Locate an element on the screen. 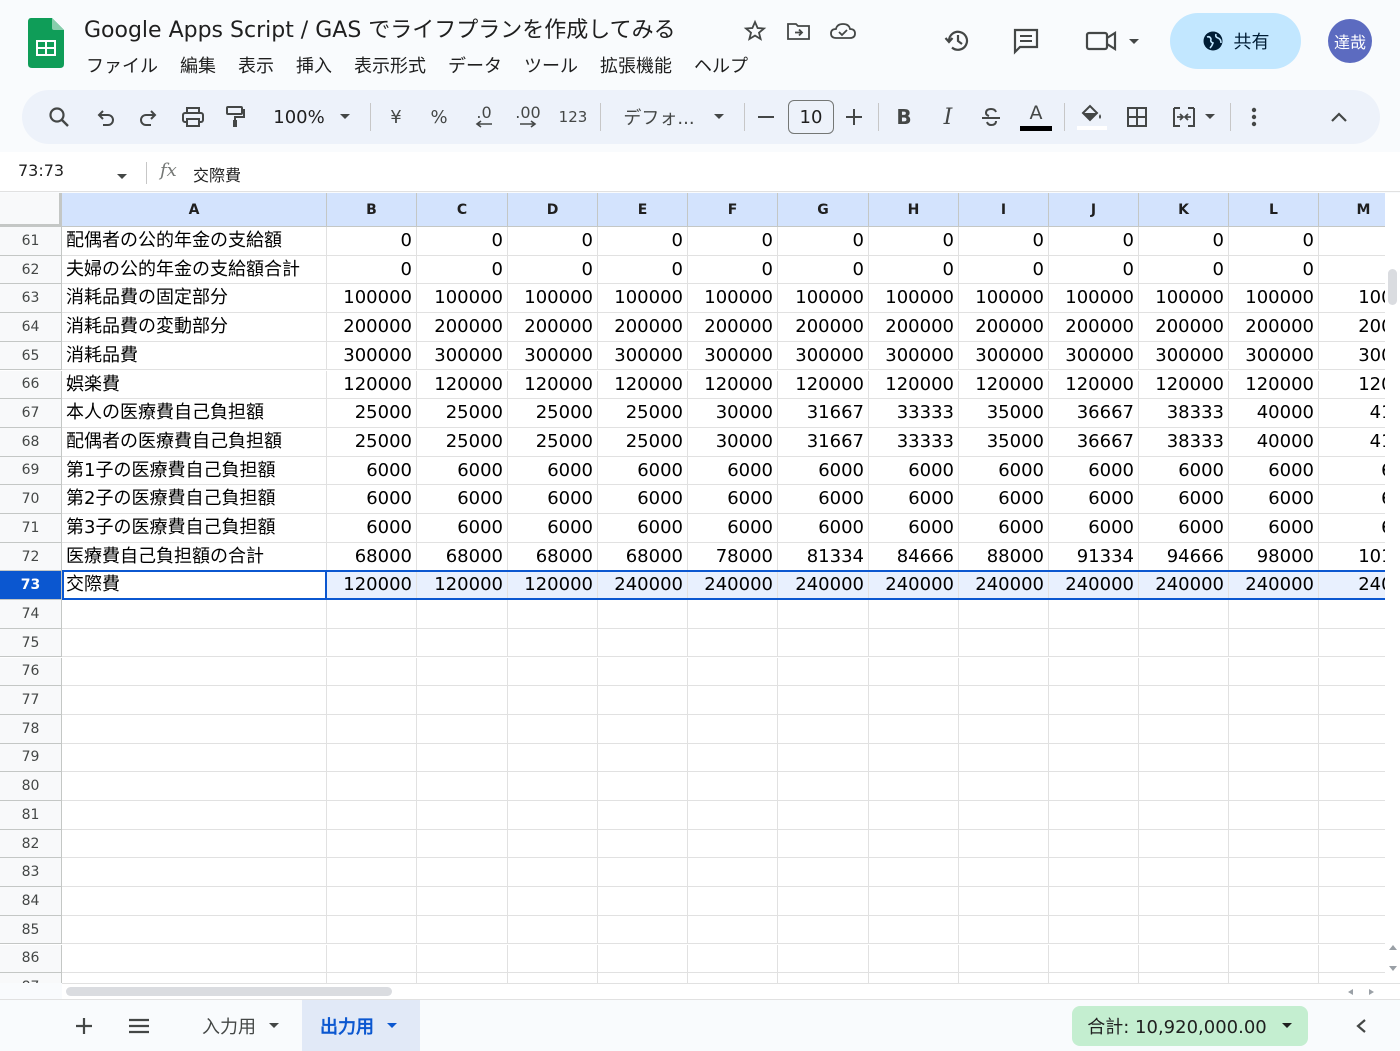 Image resolution: width=1400 pixels, height=1051 pixels. side-panel-collapse-icon is located at coordinates (1361, 1025).